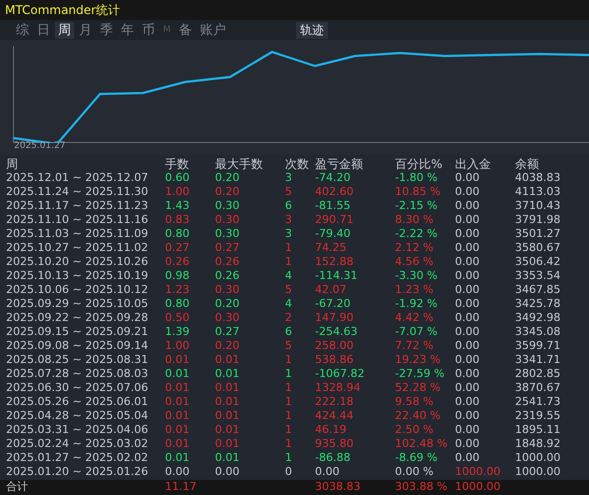 Image resolution: width=589 pixels, height=495 pixels. What do you see at coordinates (414, 220) in the screenshot?
I see `table-cell-text: 8.30 %` at bounding box center [414, 220].